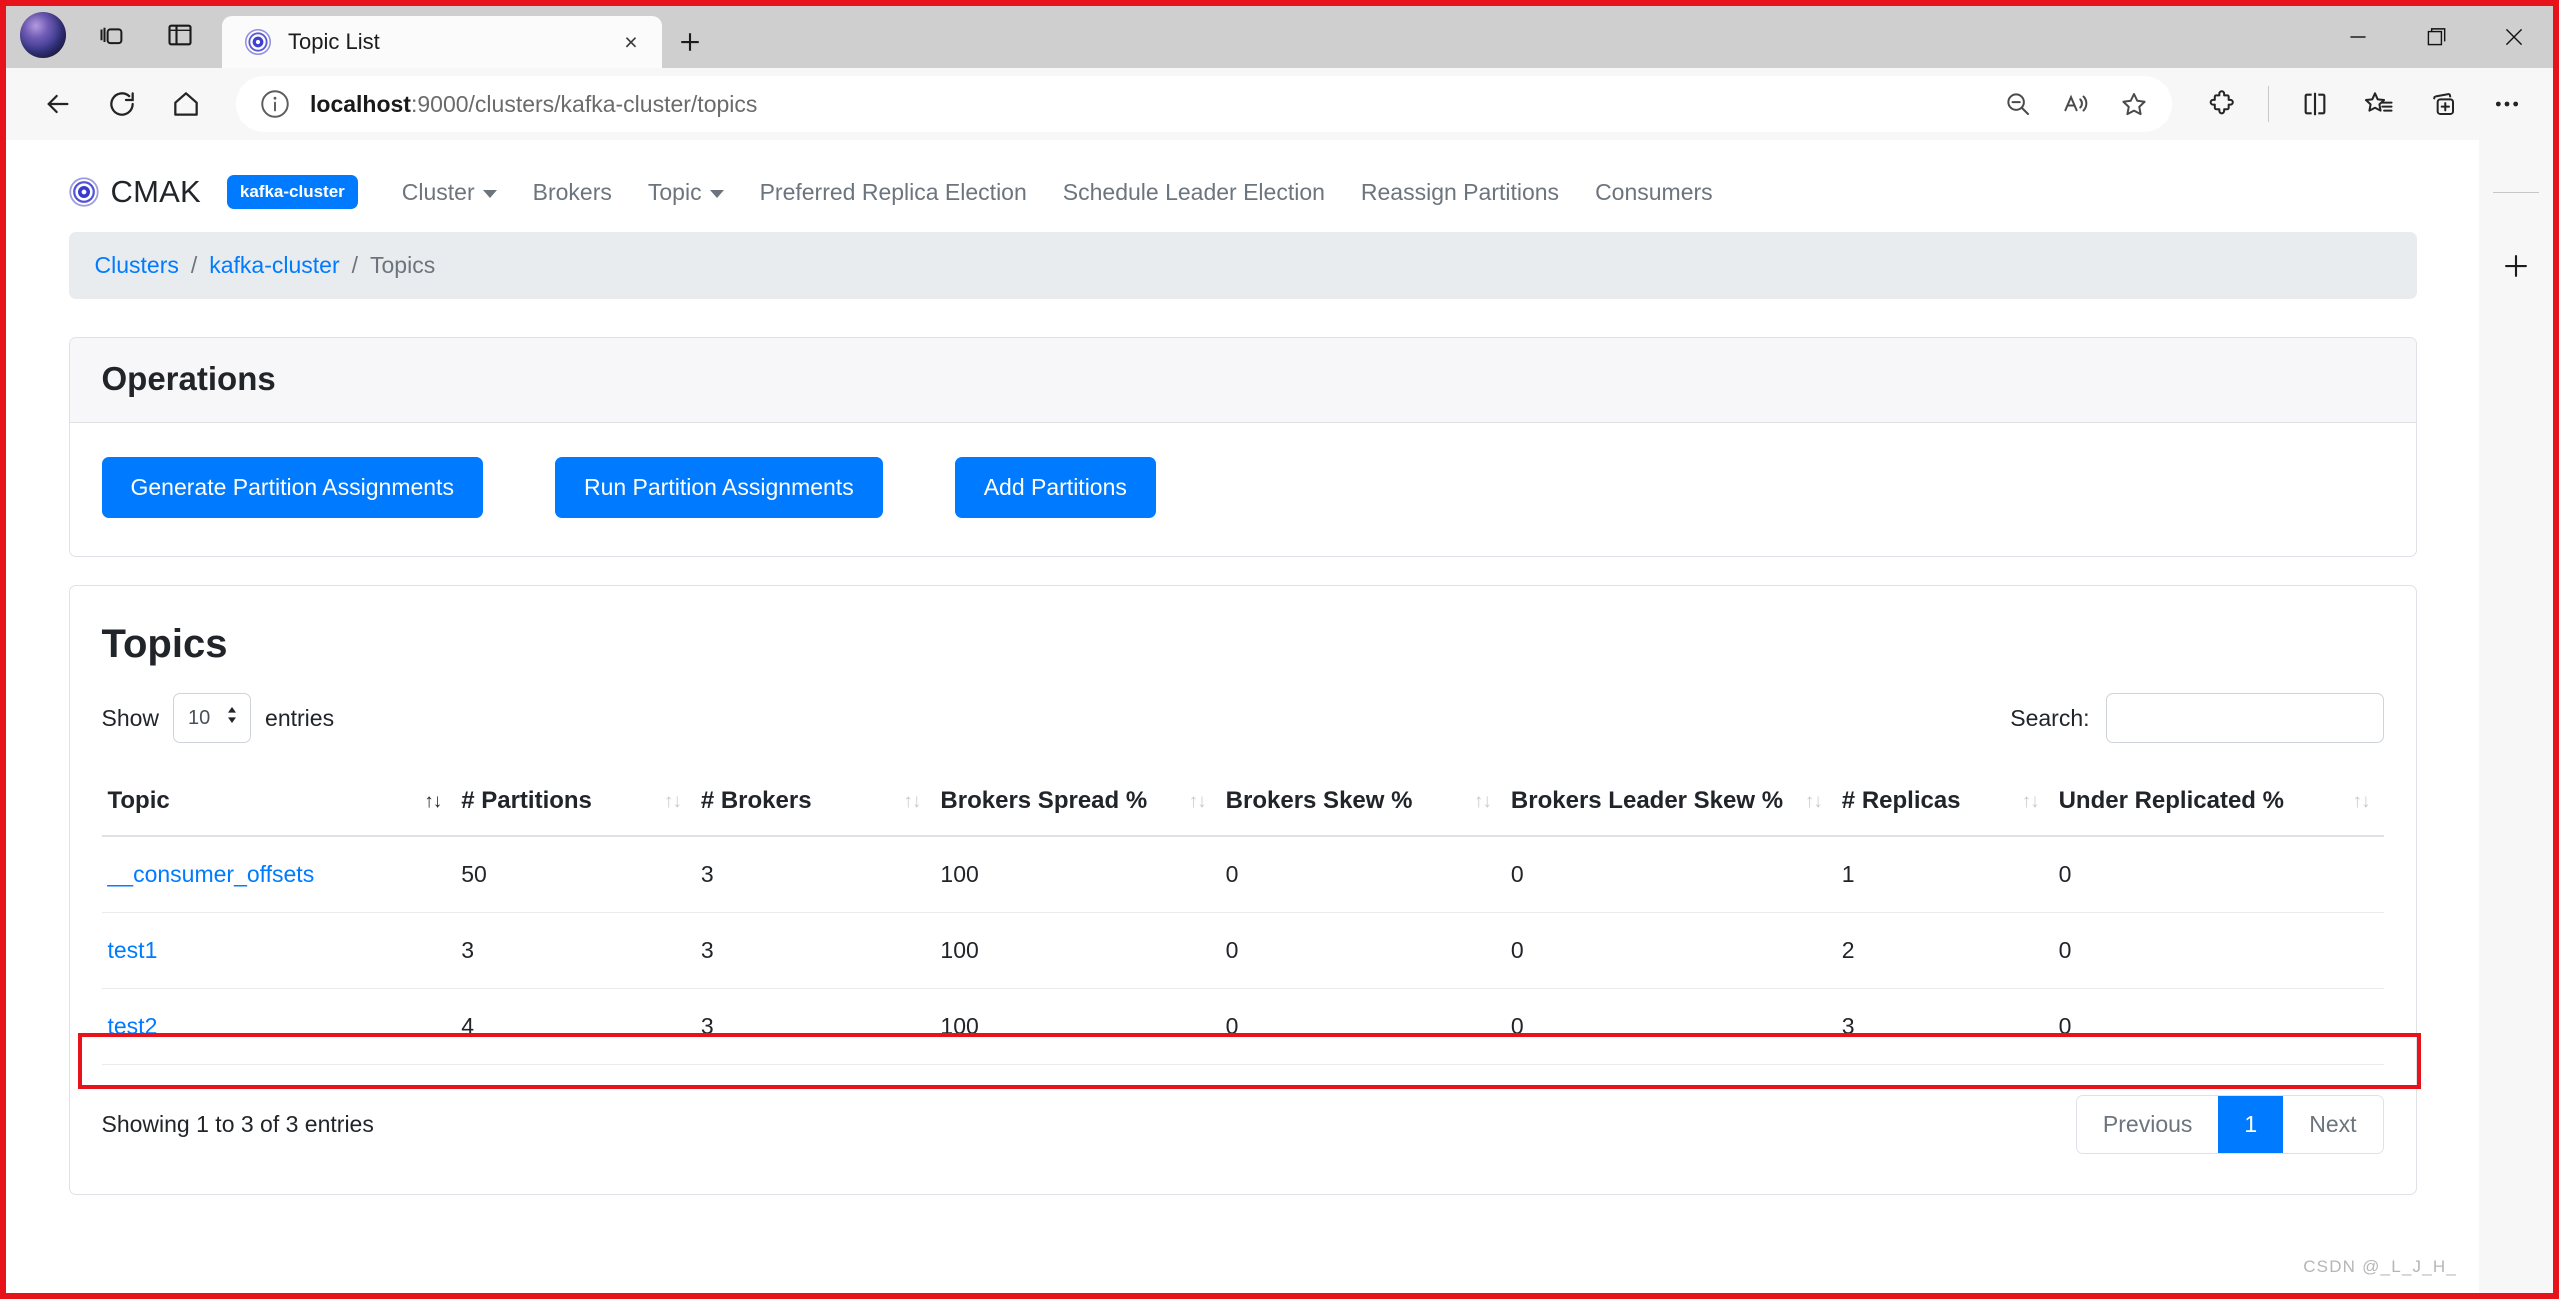 The image size is (2559, 1299). Describe the element at coordinates (1944, 874) in the screenshot. I see `cell-replicas: 1` at that location.